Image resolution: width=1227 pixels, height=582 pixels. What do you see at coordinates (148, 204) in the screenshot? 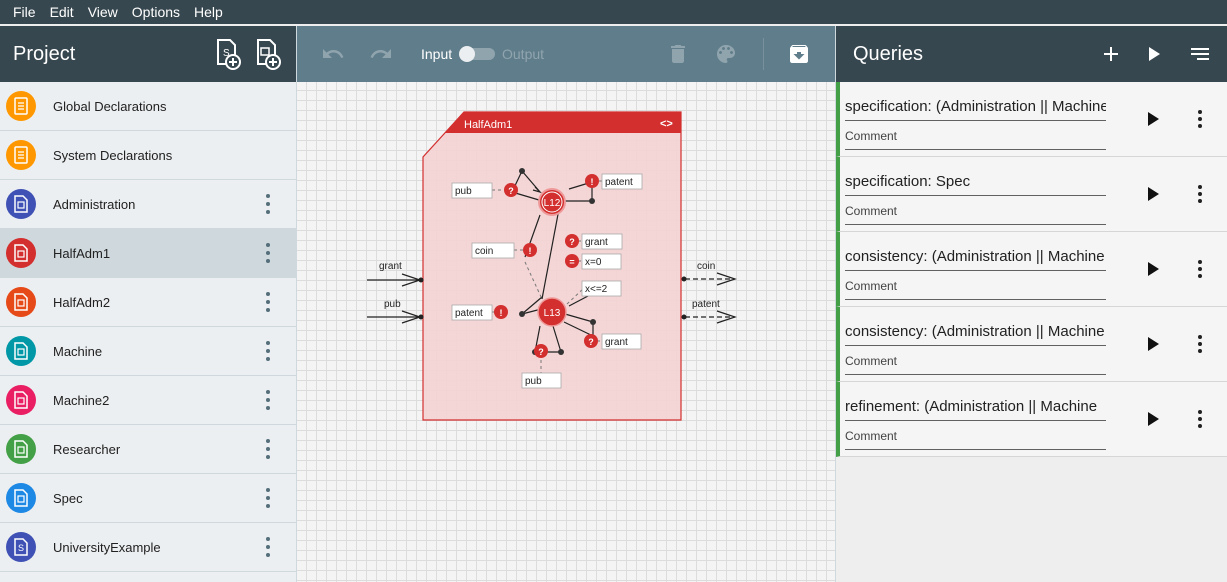
I see `project-item: Administration` at bounding box center [148, 204].